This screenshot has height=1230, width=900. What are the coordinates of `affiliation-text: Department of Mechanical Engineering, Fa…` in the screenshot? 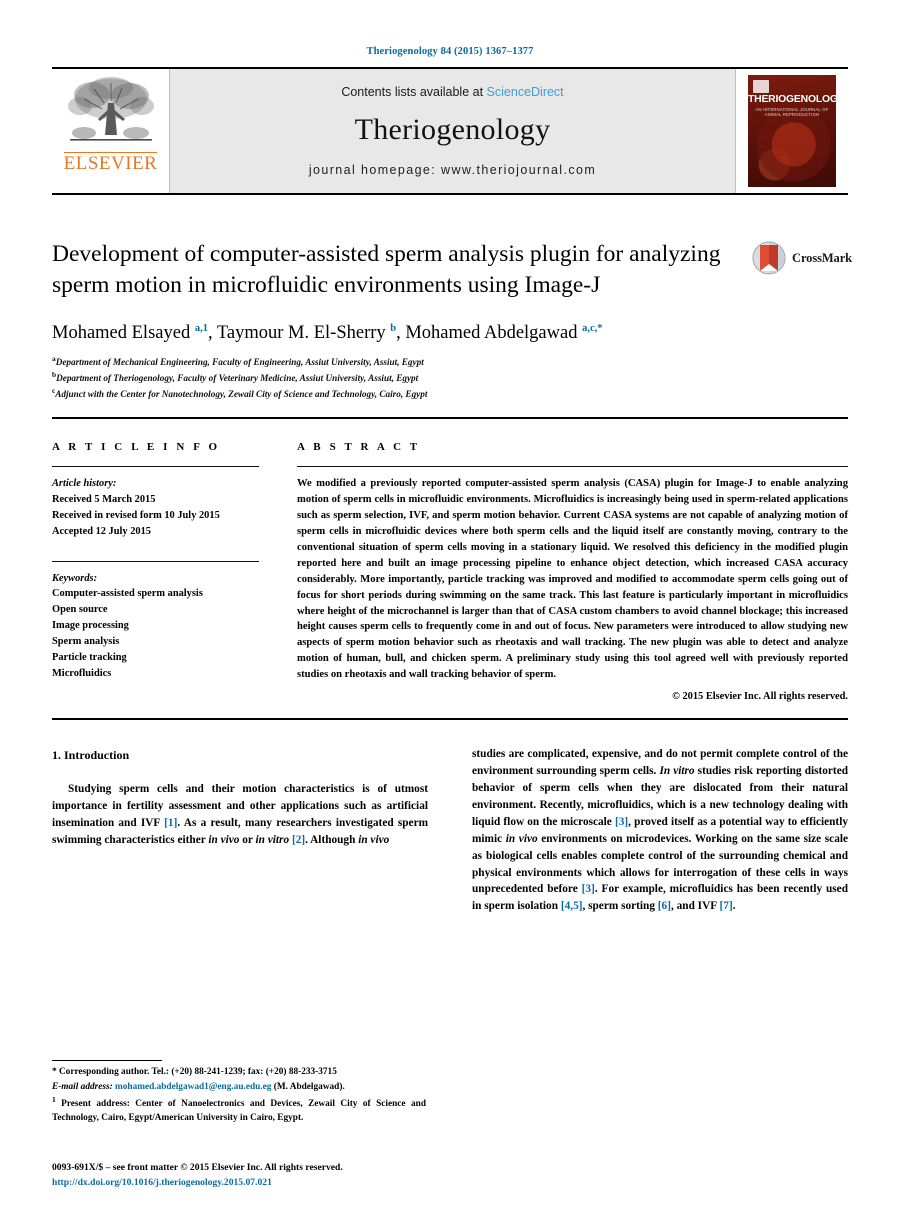 It's located at (239, 362).